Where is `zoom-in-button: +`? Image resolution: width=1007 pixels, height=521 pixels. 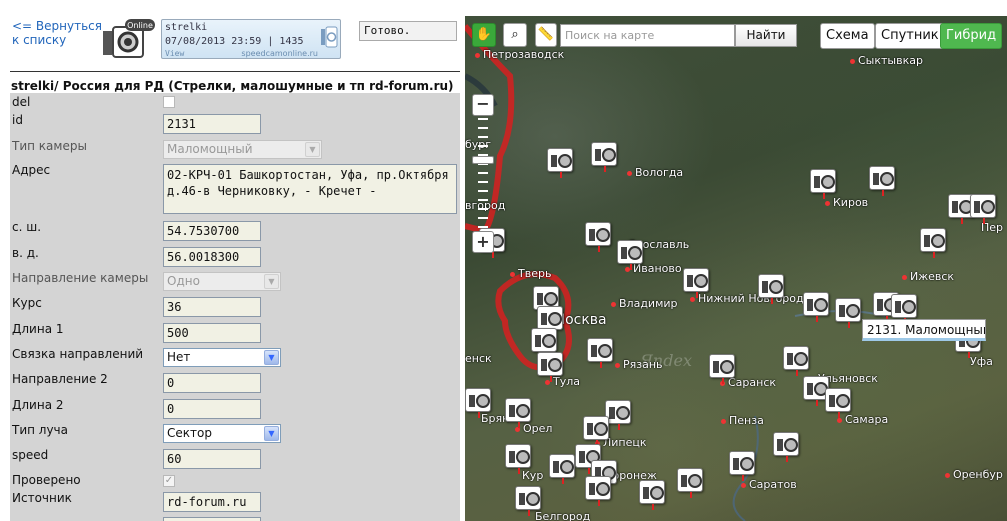
zoom-in-button: + is located at coordinates (483, 242).